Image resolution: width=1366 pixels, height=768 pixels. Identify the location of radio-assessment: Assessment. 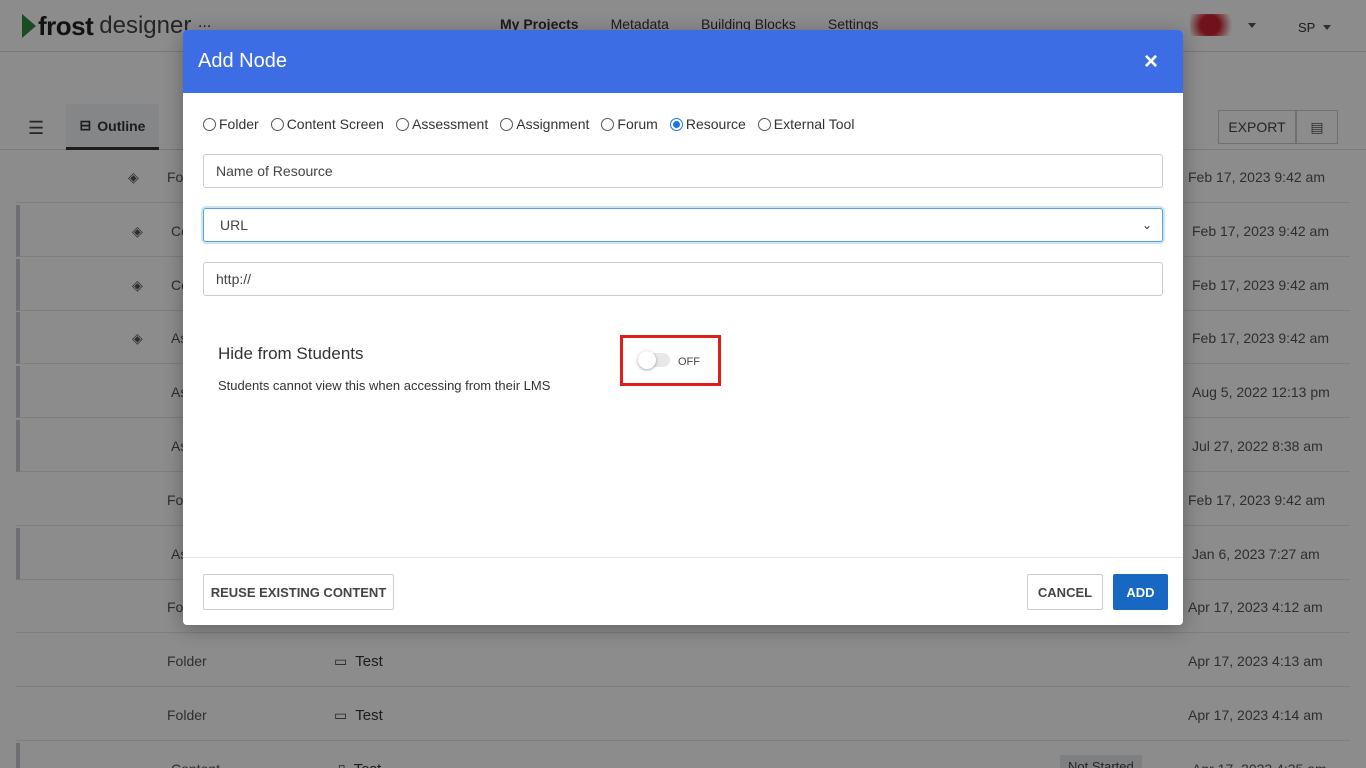
(442, 124).